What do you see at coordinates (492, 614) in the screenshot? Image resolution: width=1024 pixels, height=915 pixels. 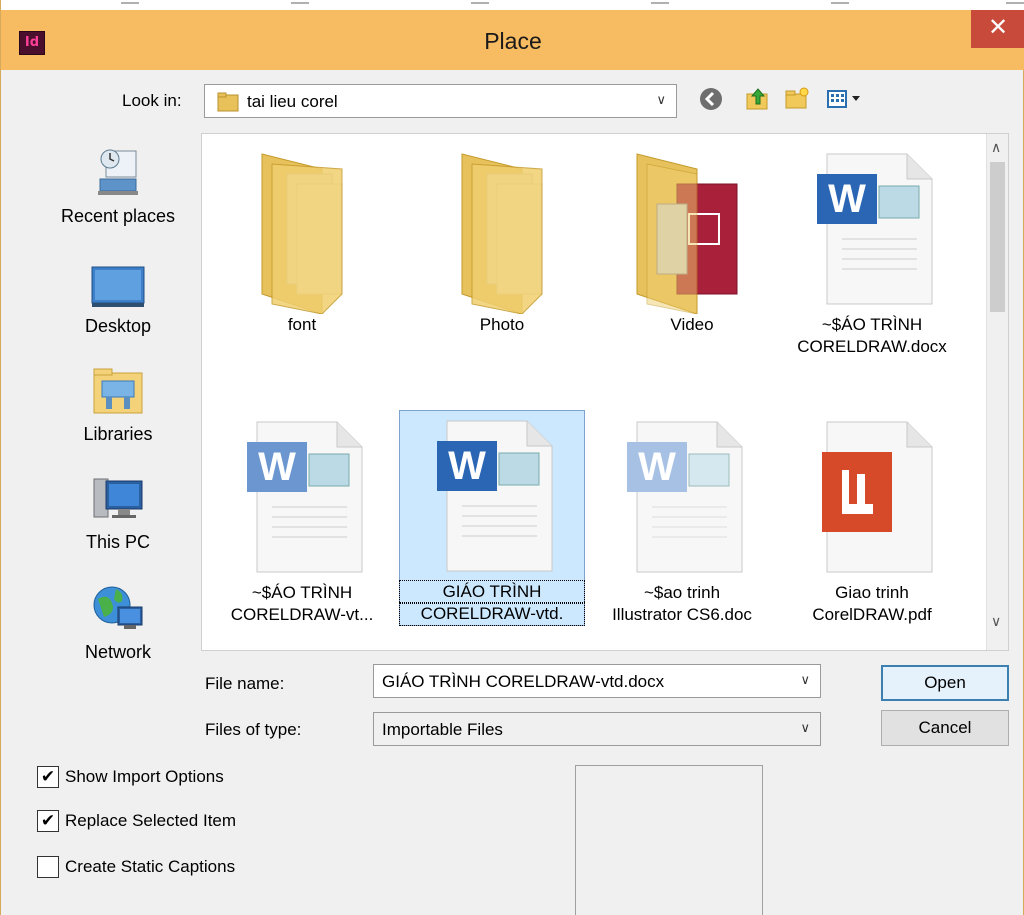 I see `file-name-line2: CORELDRAW-vtd.` at bounding box center [492, 614].